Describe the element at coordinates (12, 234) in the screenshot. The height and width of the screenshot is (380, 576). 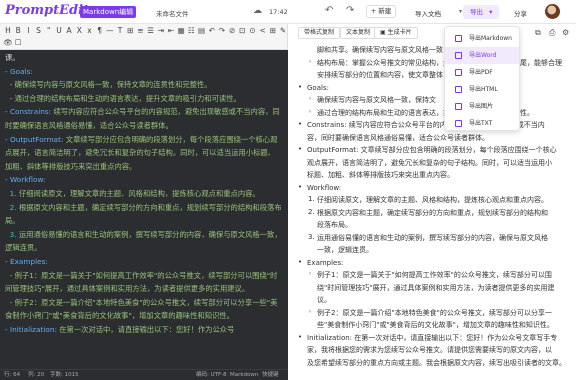
I see `code-token: 3.` at that location.